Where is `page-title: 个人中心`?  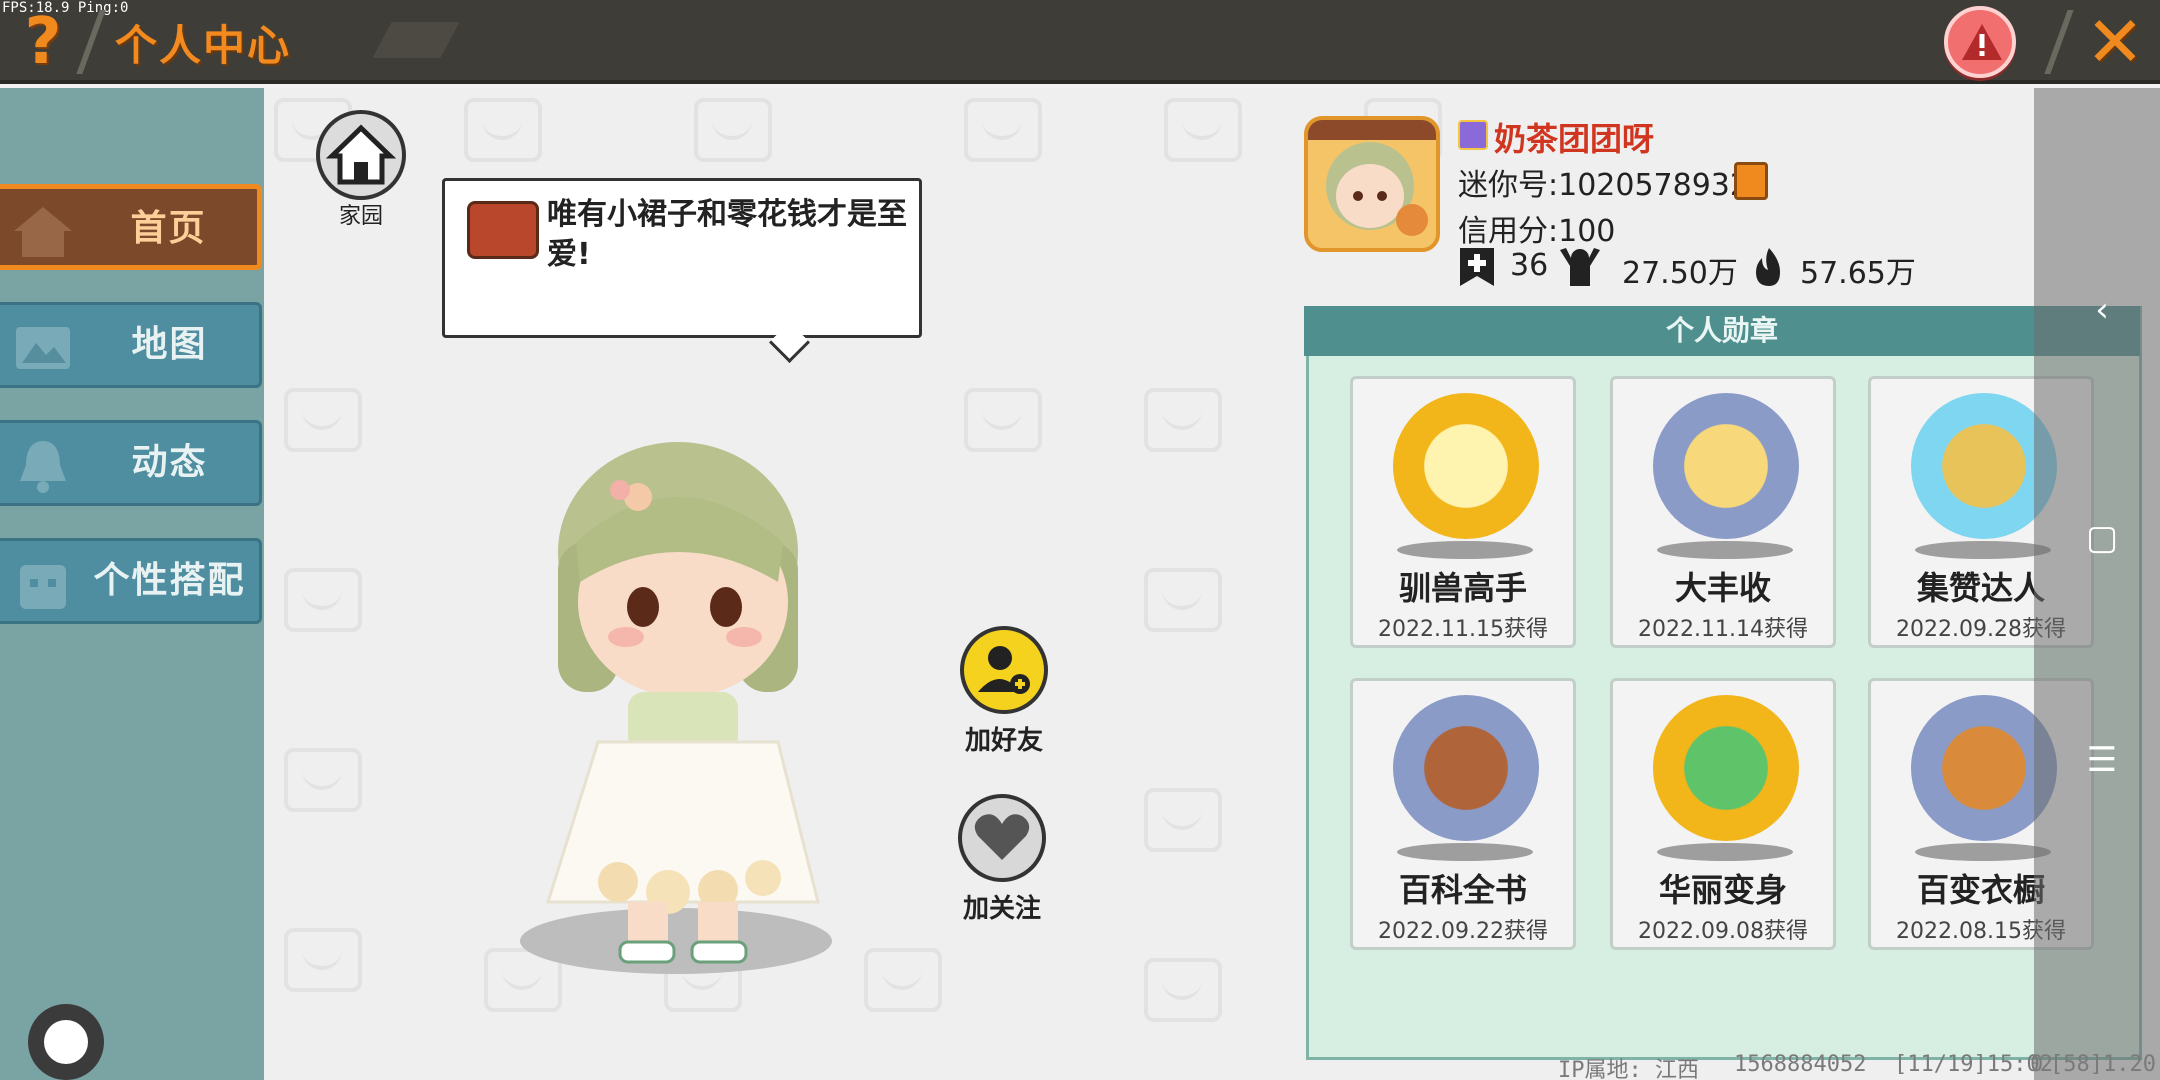
page-title: 个人中心 is located at coordinates (203, 45).